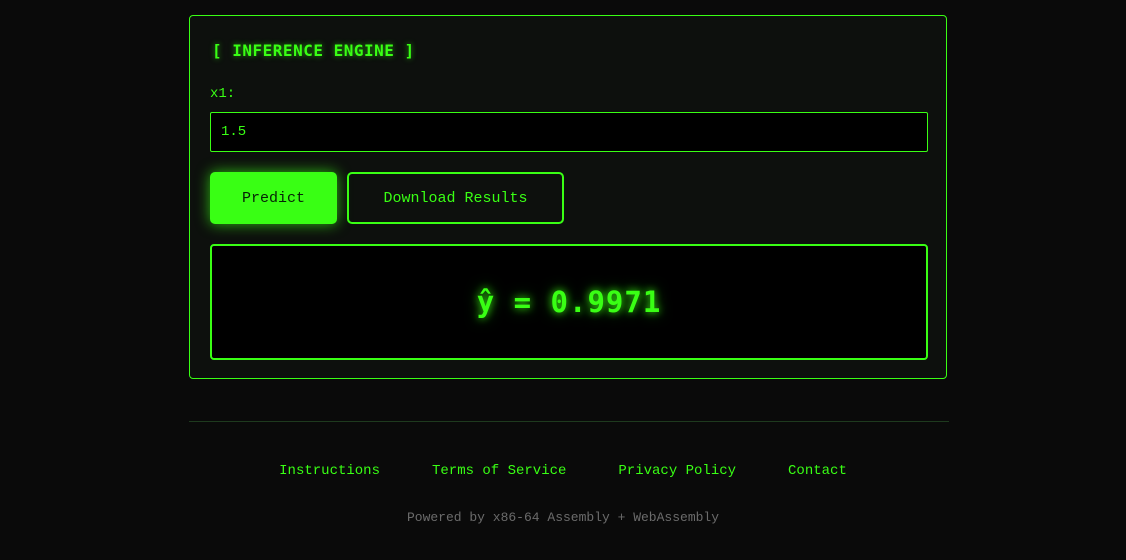  Describe the element at coordinates (313, 50) in the screenshot. I see `panel-title: [ INFERENCE ENGINE ]` at that location.